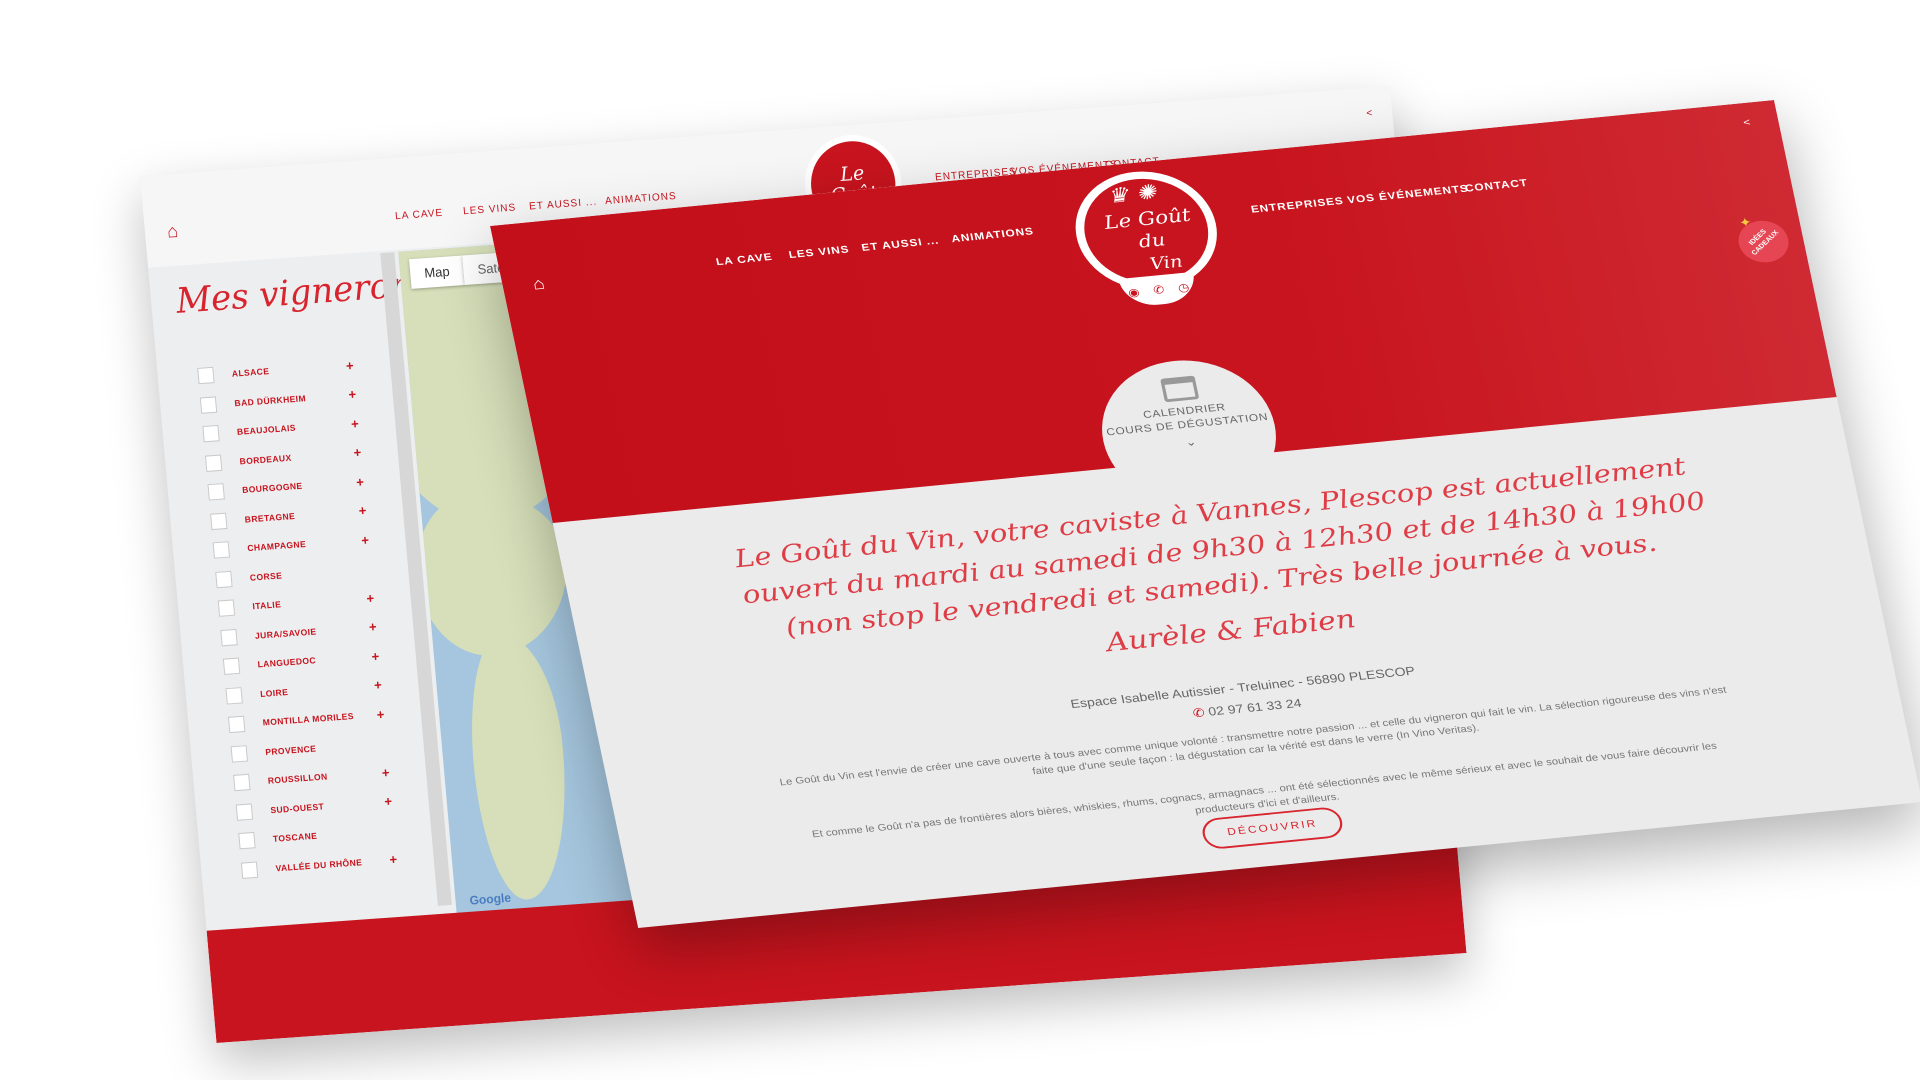  I want to click on region-label: ALSACE, so click(250, 373).